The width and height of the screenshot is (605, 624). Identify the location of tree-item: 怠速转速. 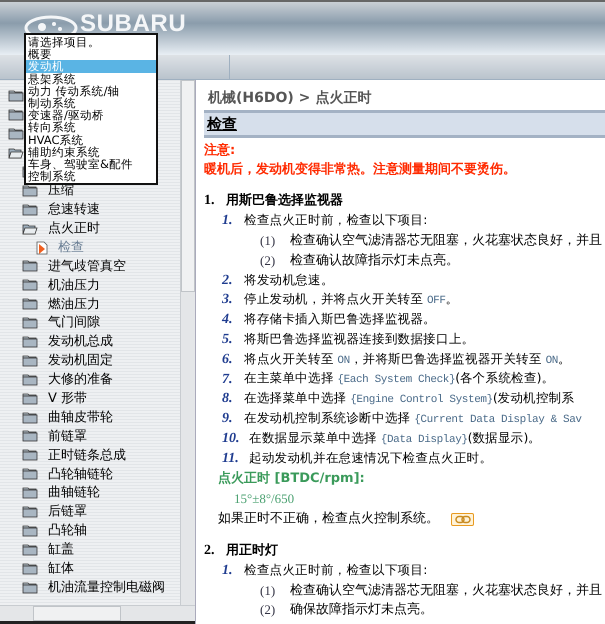
(74, 210).